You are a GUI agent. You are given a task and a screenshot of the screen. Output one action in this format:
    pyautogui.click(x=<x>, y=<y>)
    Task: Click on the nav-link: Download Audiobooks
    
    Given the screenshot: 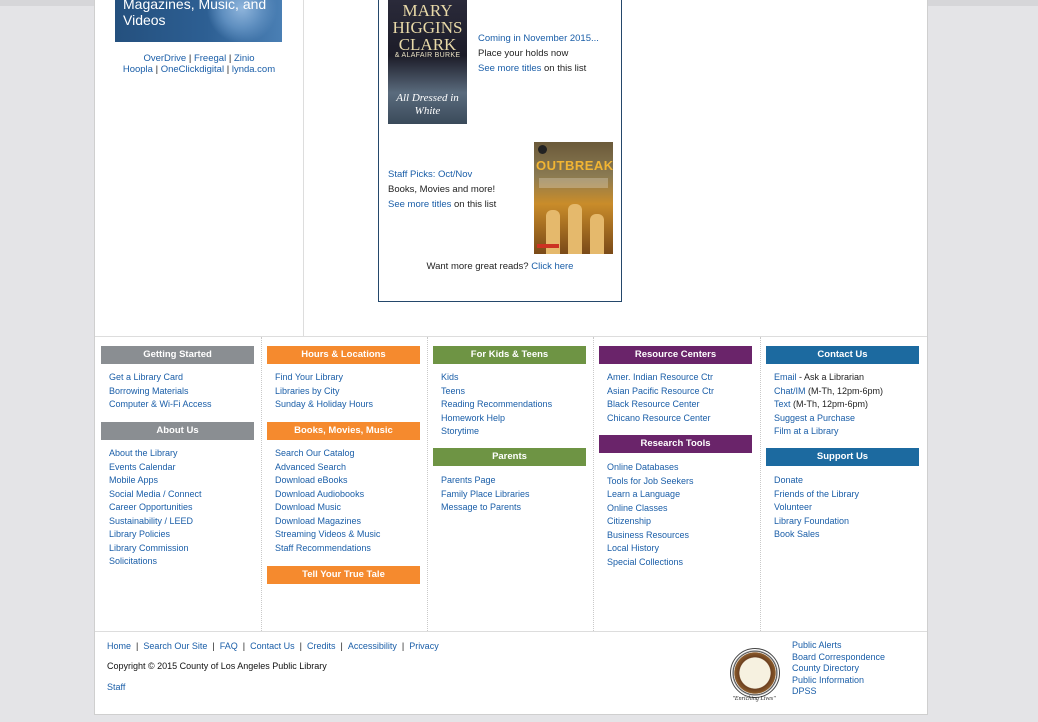 What is the action you would take?
    pyautogui.click(x=319, y=494)
    